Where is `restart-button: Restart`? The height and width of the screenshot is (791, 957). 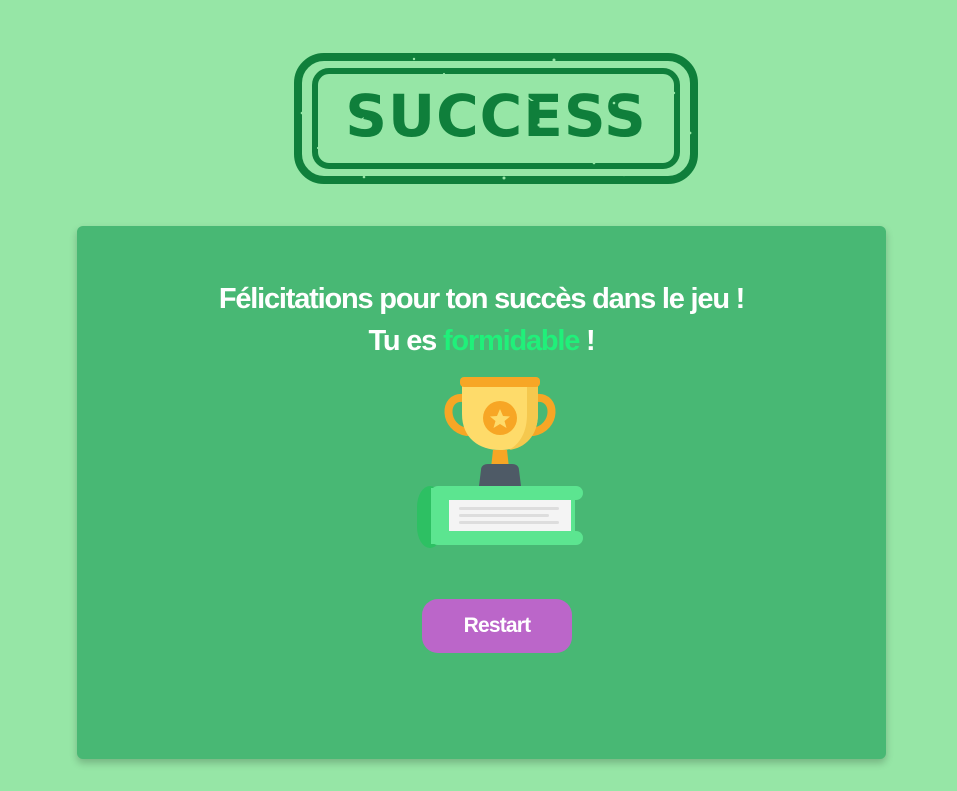 restart-button: Restart is located at coordinates (497, 626).